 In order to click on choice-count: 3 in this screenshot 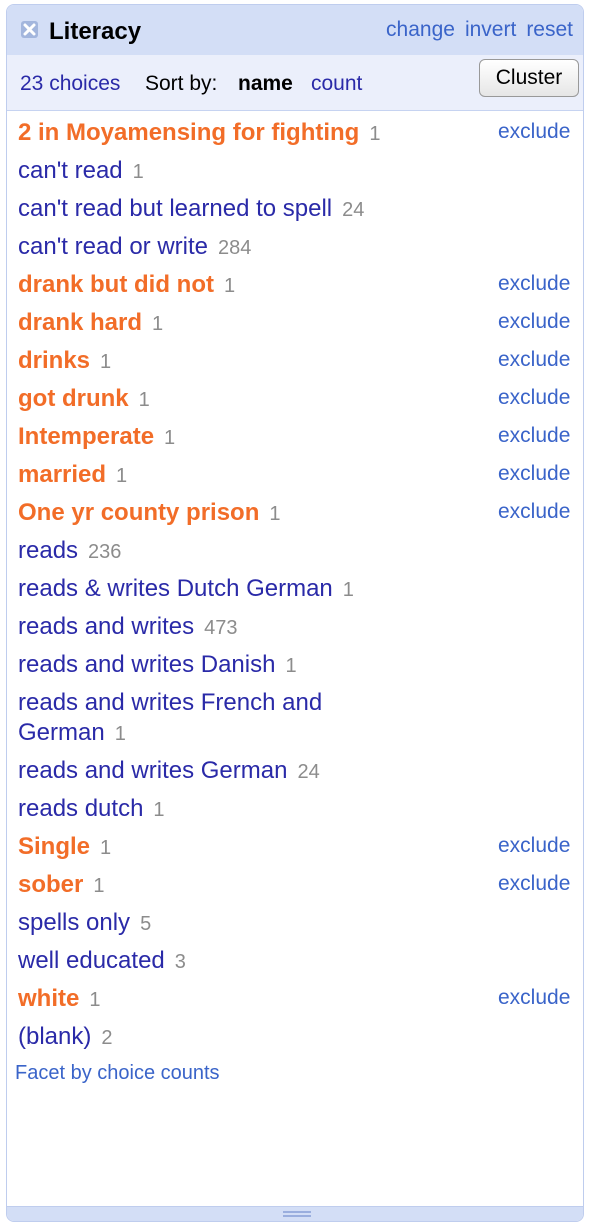, I will do `click(180, 962)`.